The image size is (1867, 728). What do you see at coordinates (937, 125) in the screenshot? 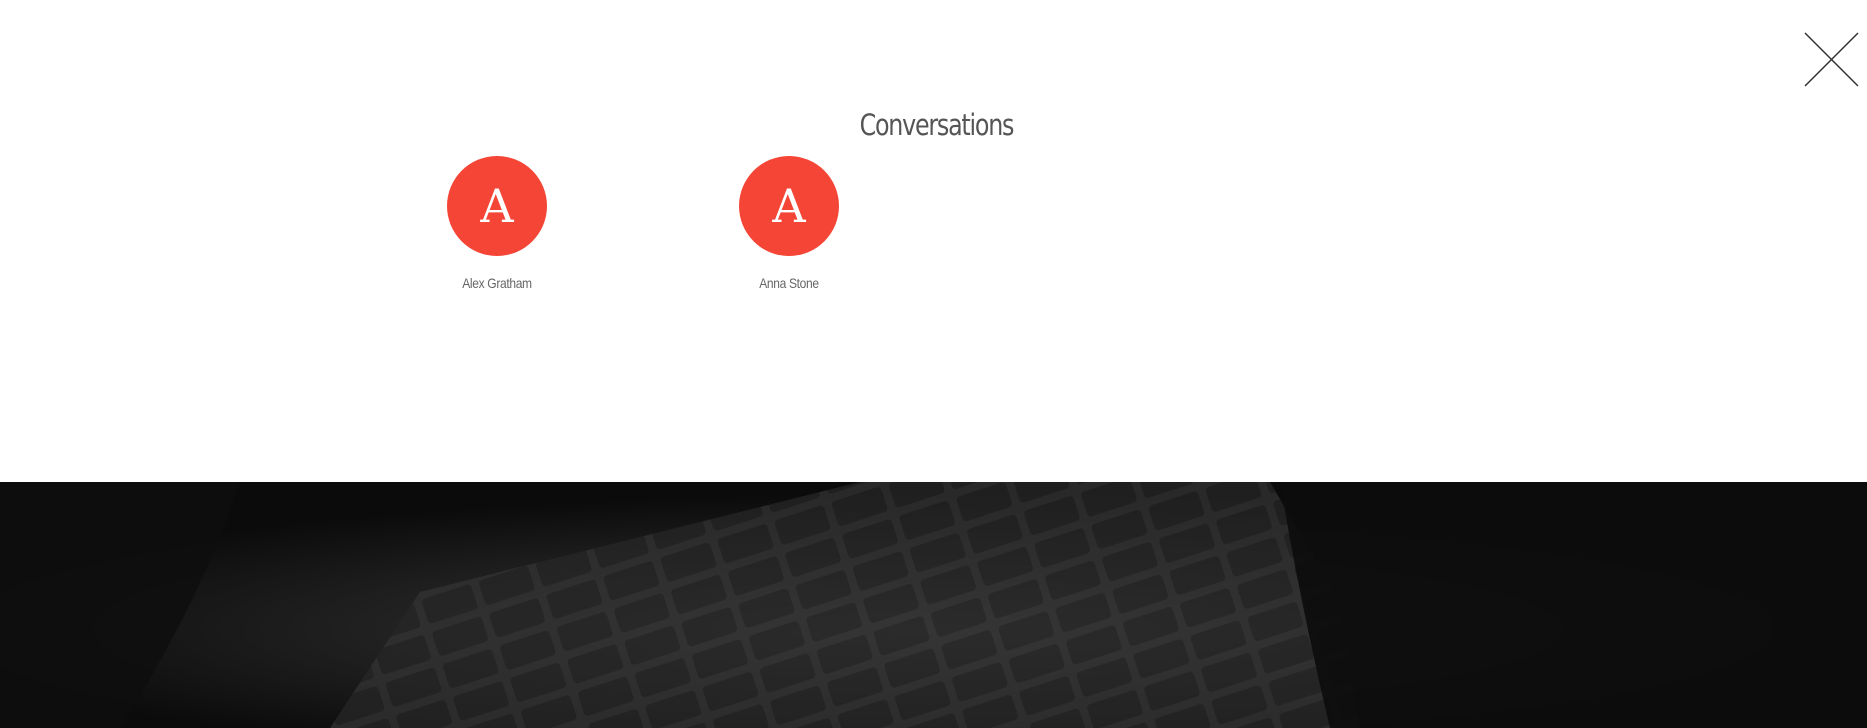
I see `page-title: Conversations` at bounding box center [937, 125].